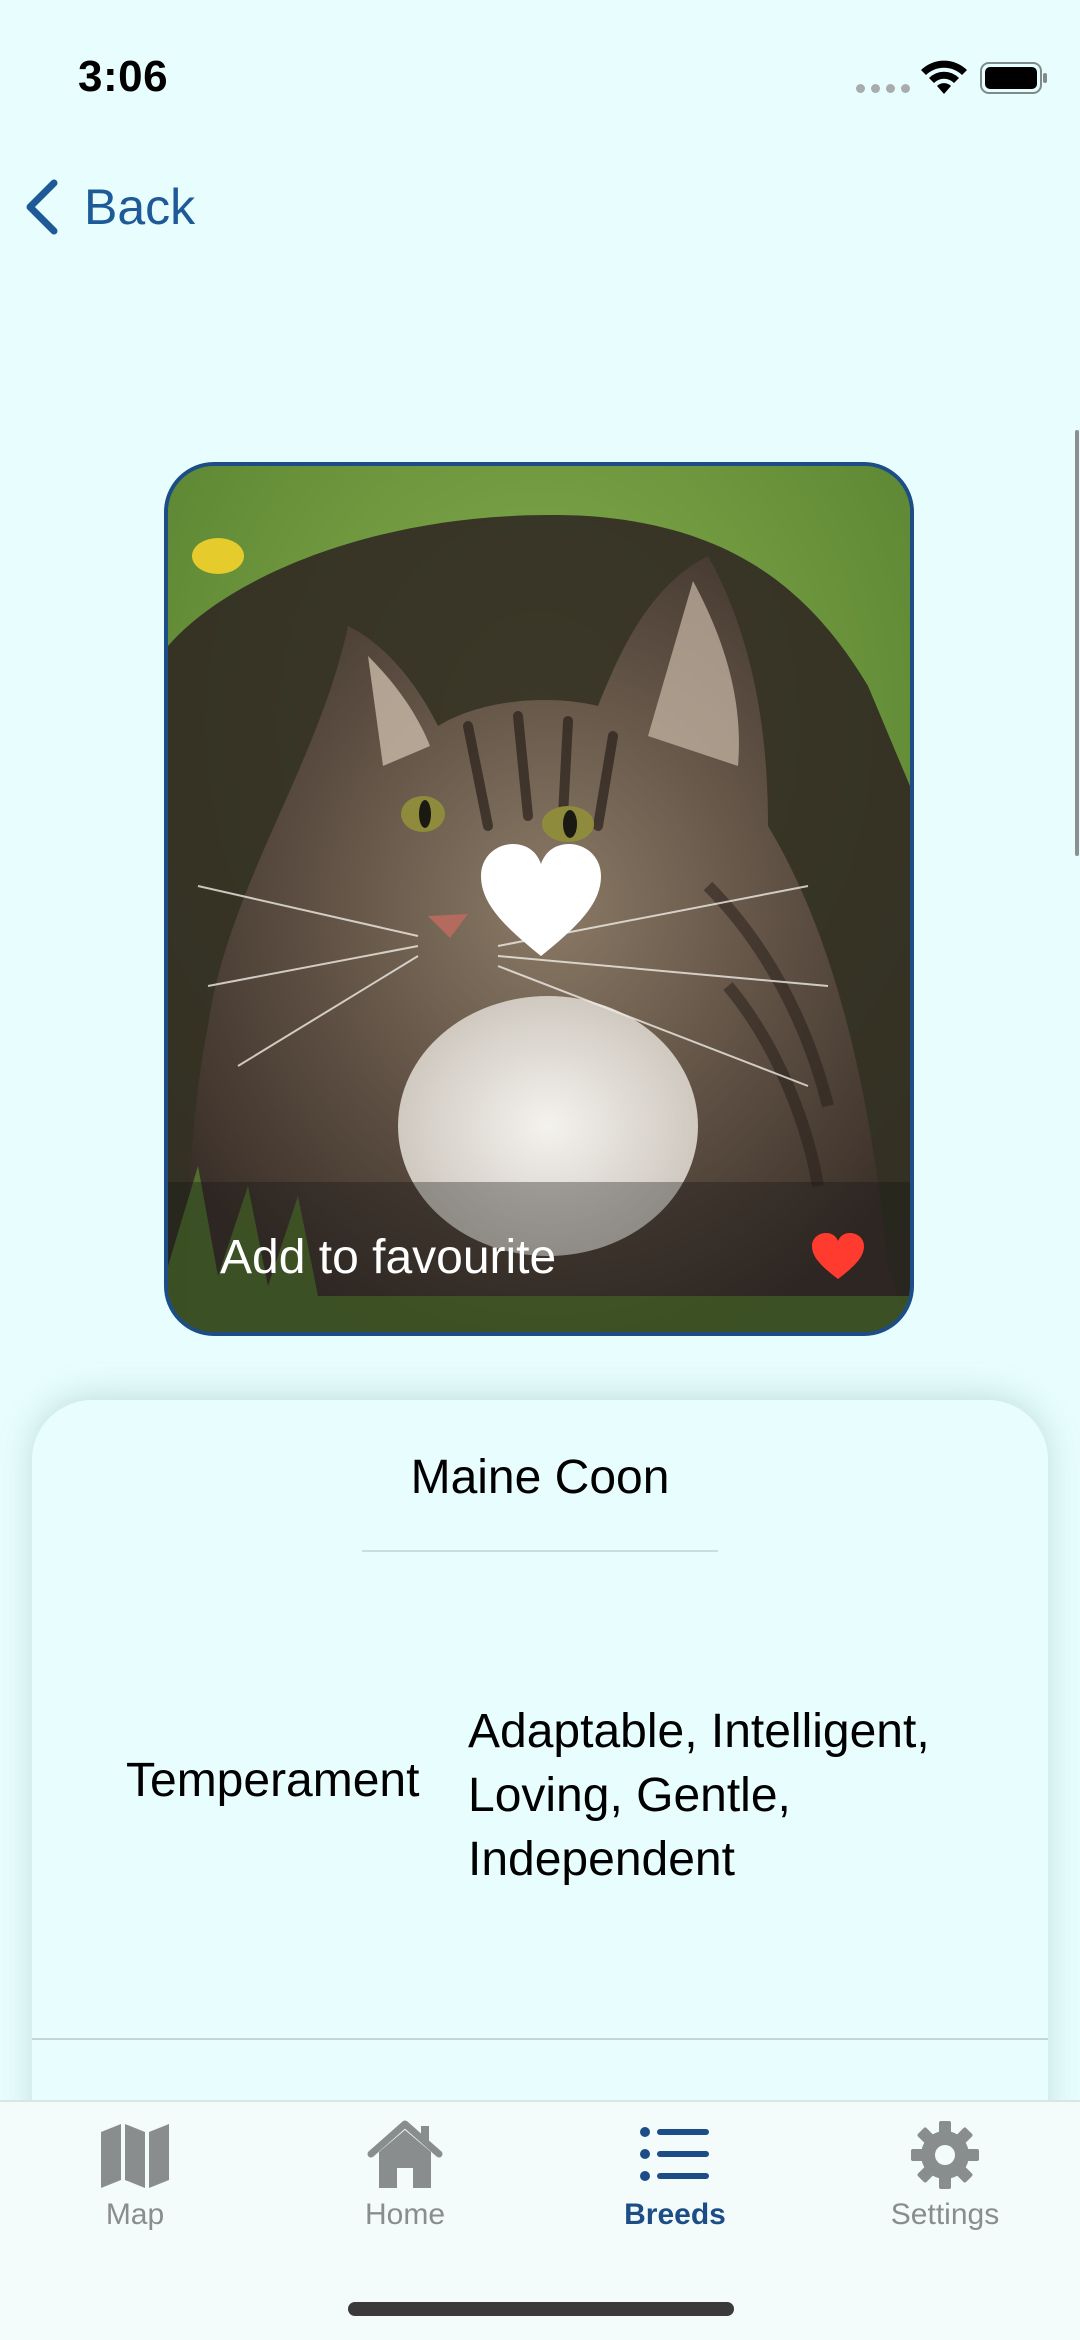  I want to click on wifi-icon, so click(944, 77).